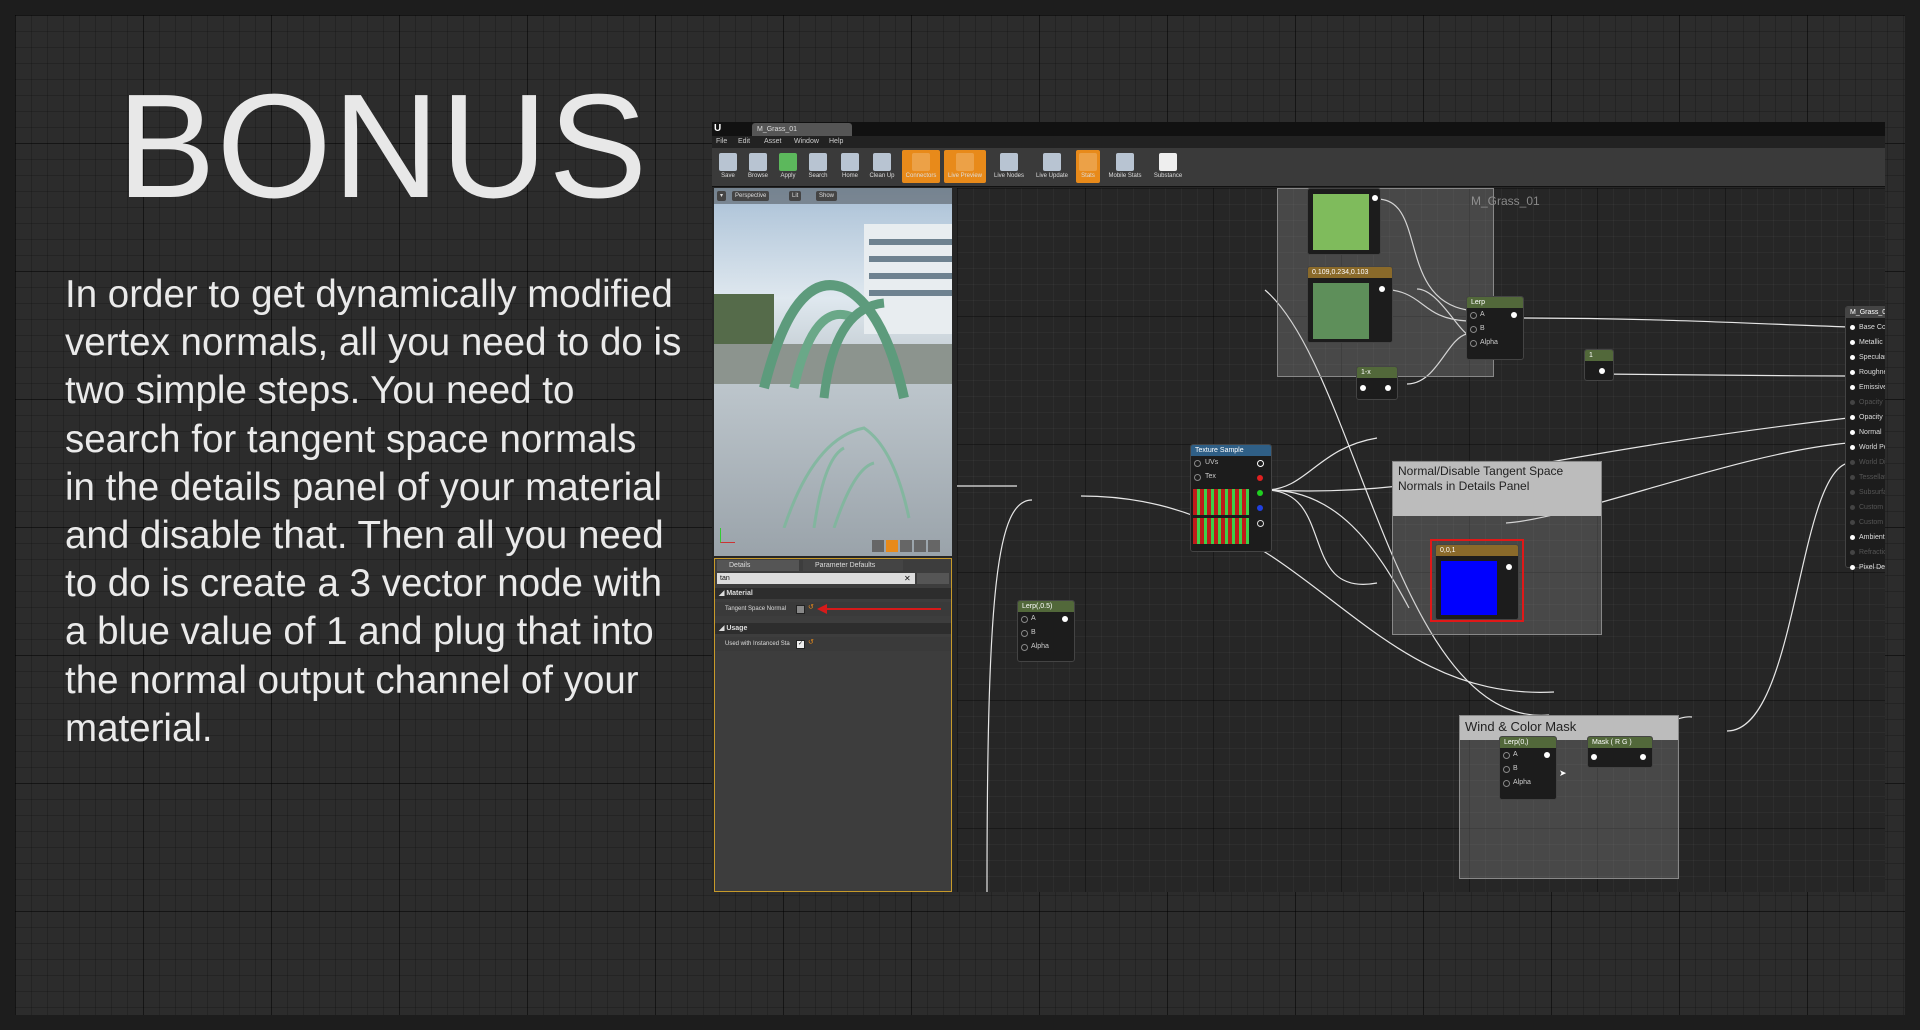  I want to click on stats-button: Stats, so click(1088, 166).